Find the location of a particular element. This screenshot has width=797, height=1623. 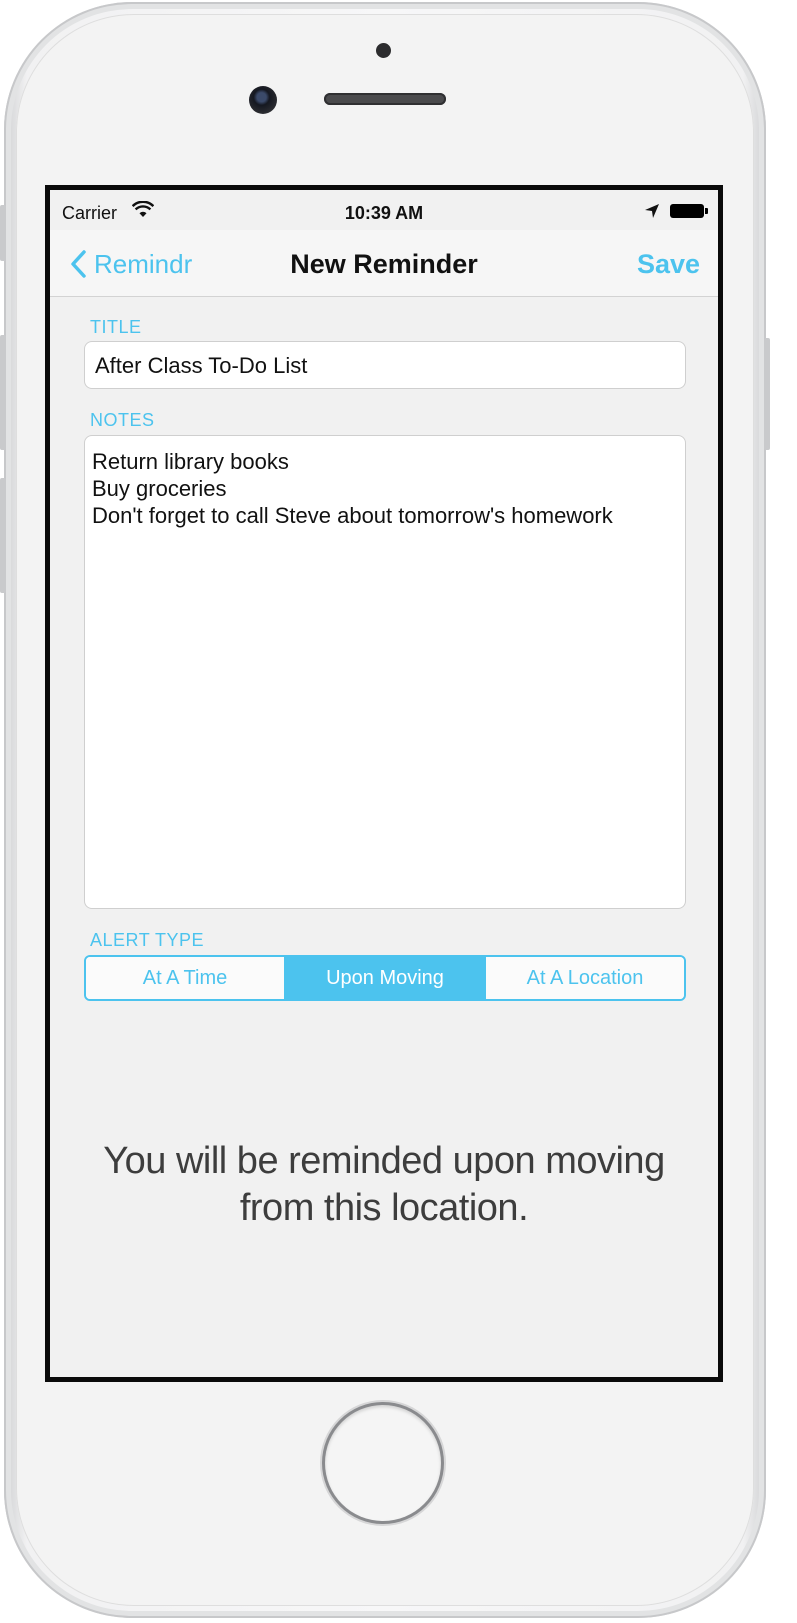

segment-upon-moving: Upon Moving is located at coordinates (384, 978).